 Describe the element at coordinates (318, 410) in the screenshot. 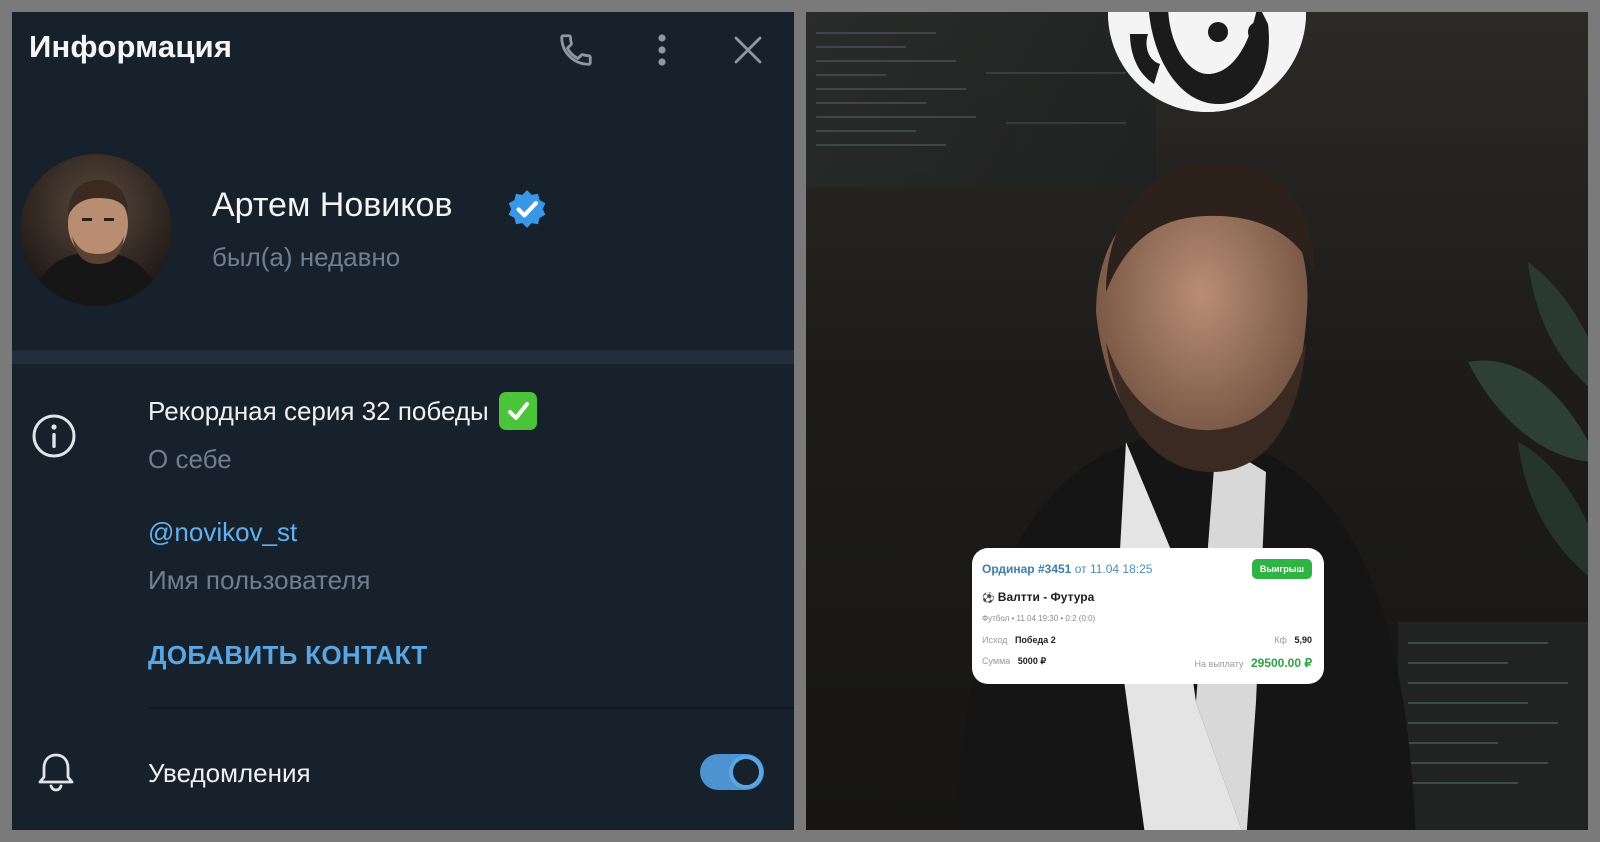

I see `bio-text: Рекордная серия 32 победы` at that location.